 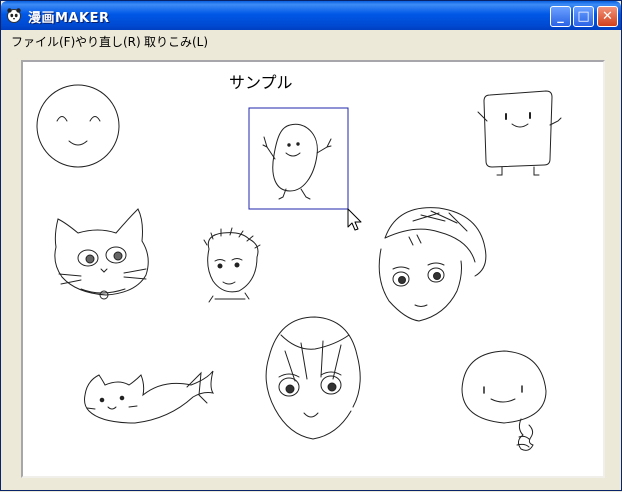 I want to click on bean-character-drawing, so click(x=297, y=161).